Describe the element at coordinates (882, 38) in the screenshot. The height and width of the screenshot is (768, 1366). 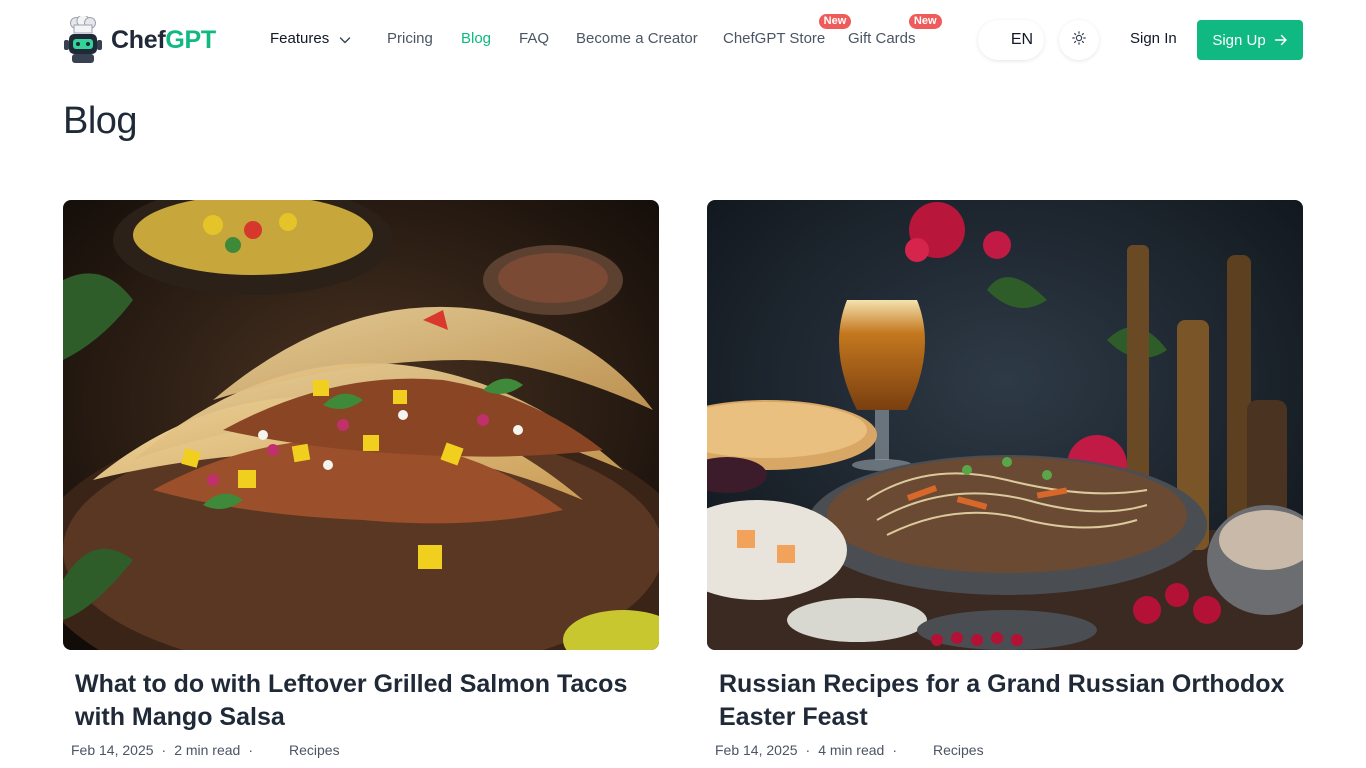
I see `nav-gift-label: Gift Cards` at that location.